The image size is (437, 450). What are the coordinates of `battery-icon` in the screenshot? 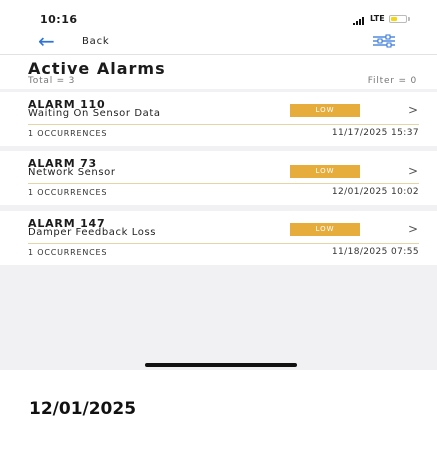 It's located at (398, 19).